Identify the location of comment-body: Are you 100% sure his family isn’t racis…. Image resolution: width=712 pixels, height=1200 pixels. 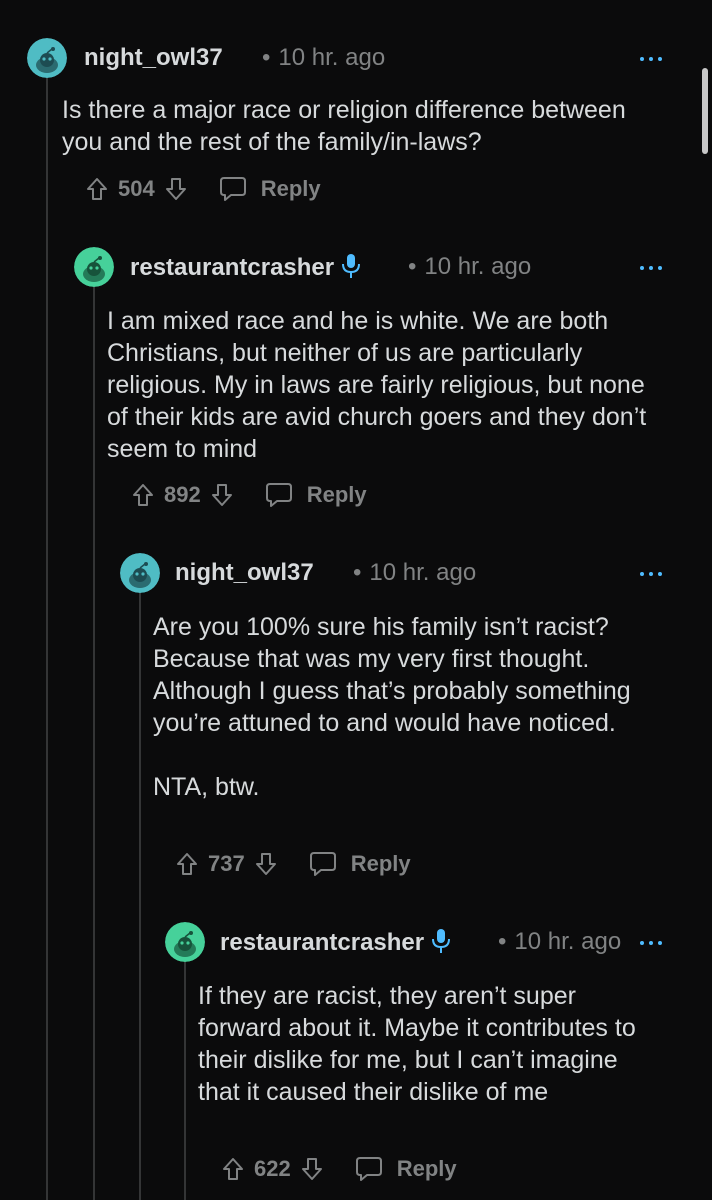
(398, 707).